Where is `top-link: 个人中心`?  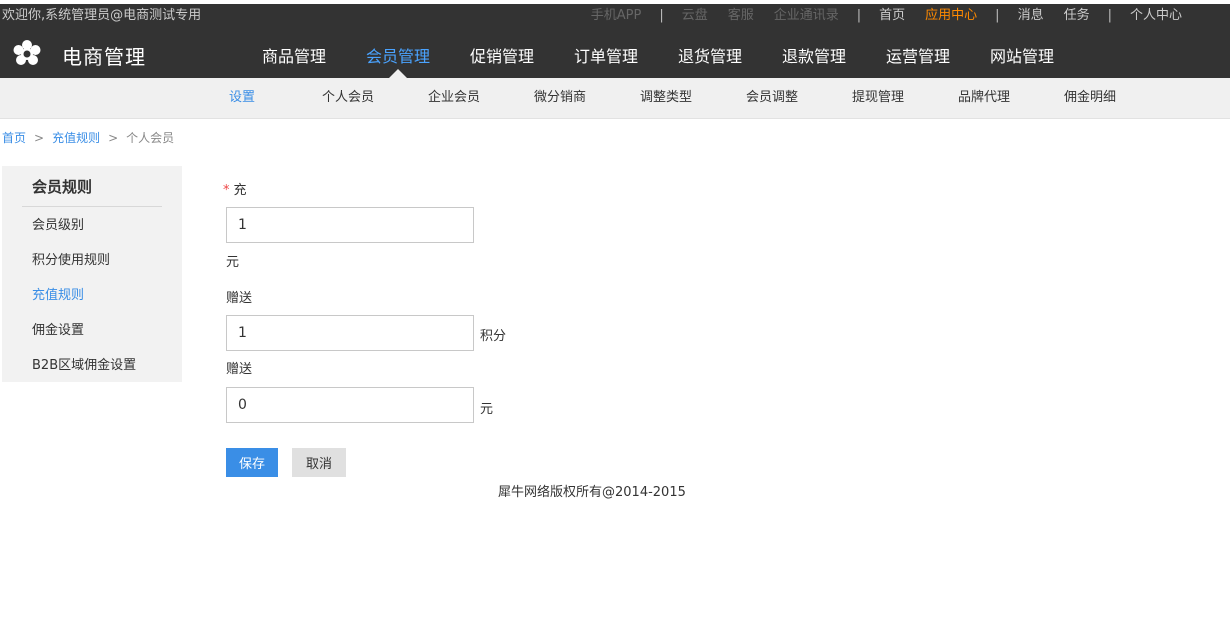 top-link: 个人中心 is located at coordinates (1156, 16).